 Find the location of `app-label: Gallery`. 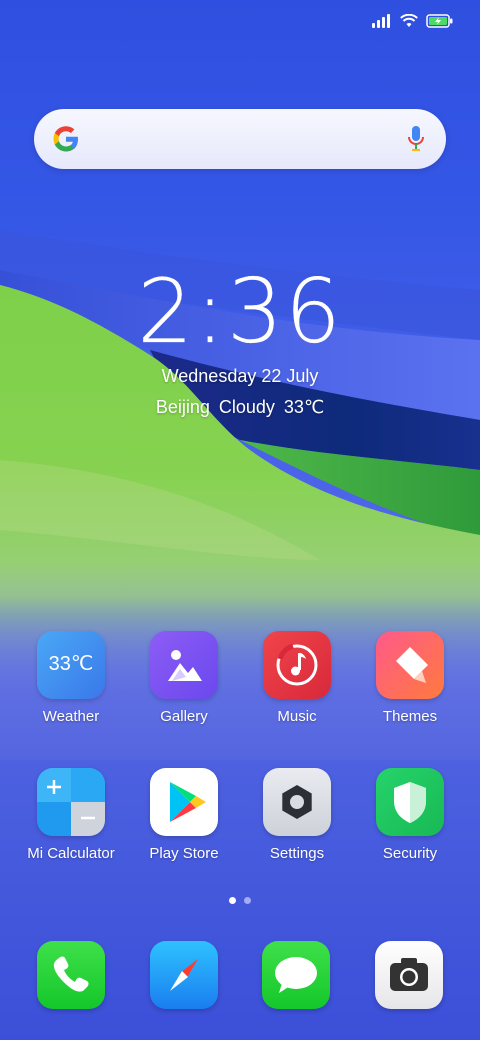

app-label: Gallery is located at coordinates (184, 716).